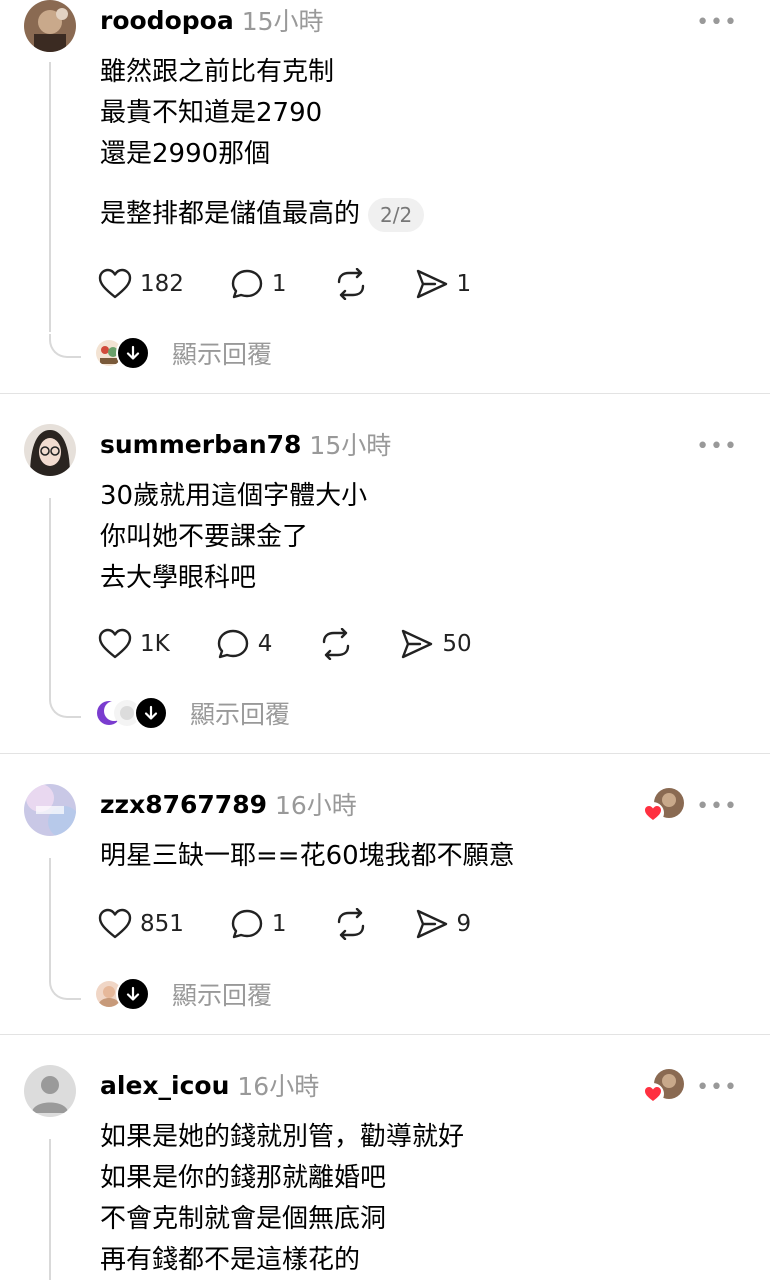 The height and width of the screenshot is (1281, 770). I want to click on comment-count: 4, so click(265, 644).